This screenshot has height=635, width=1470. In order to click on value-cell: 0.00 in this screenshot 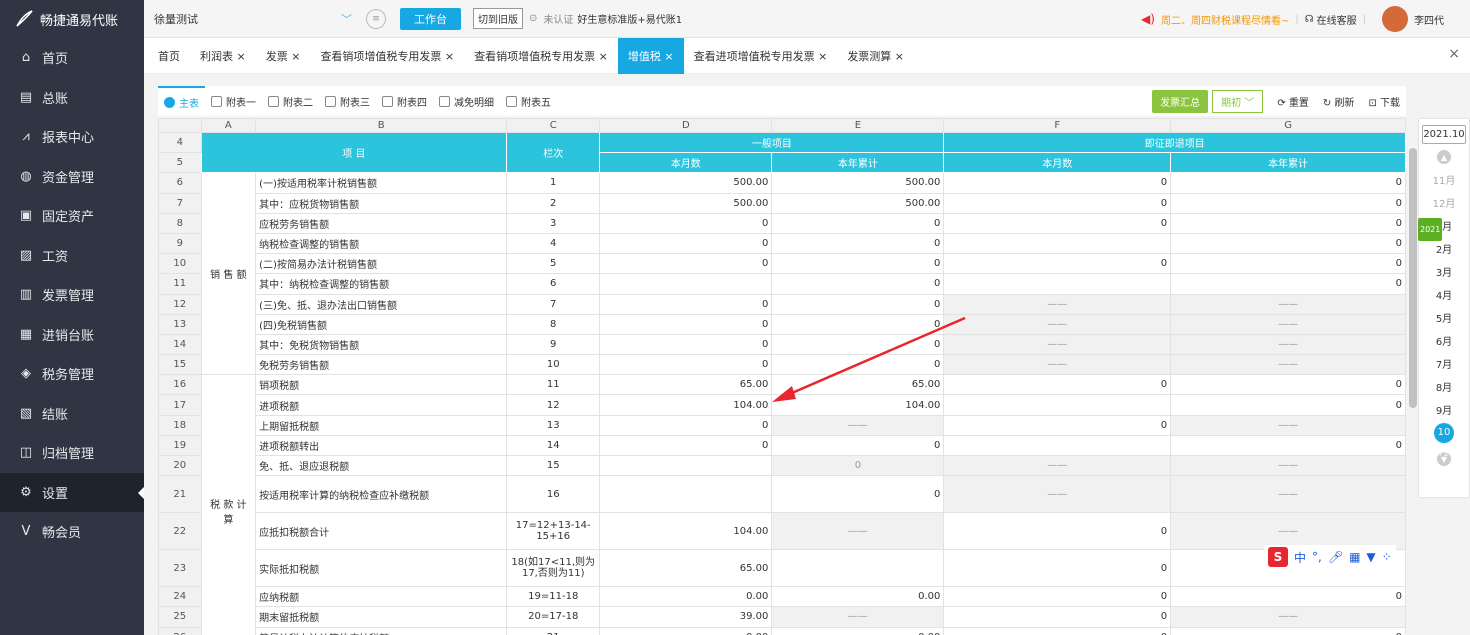, I will do `click(686, 630)`.